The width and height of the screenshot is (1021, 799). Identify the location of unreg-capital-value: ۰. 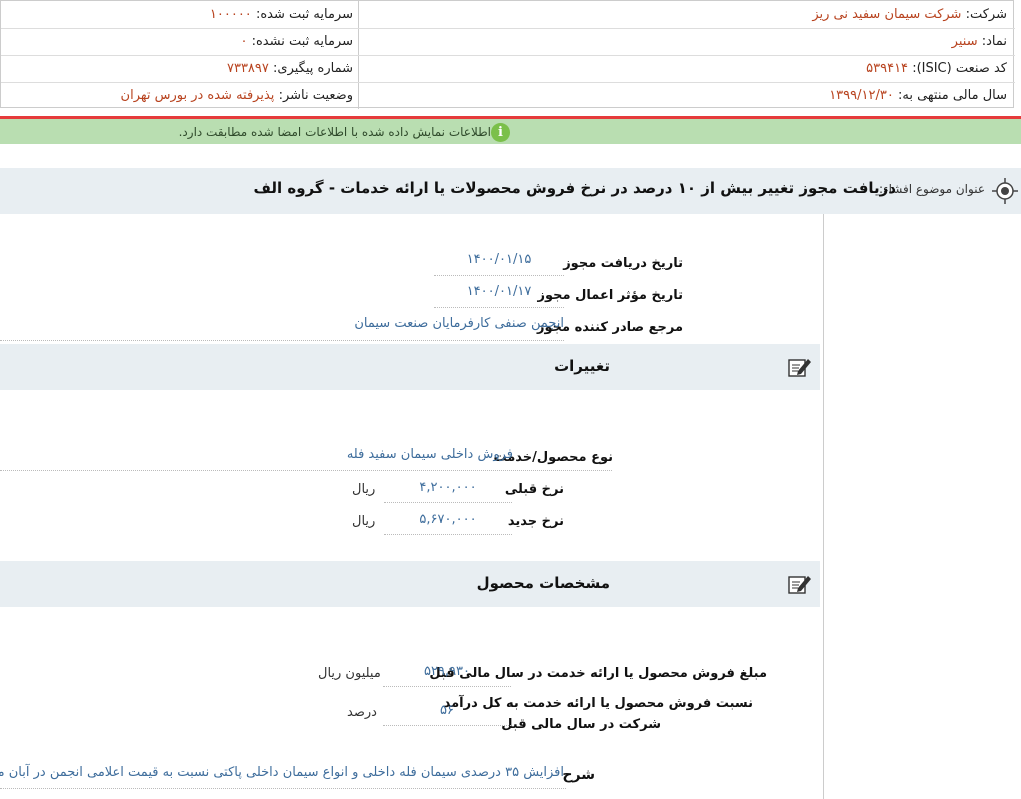
(244, 41).